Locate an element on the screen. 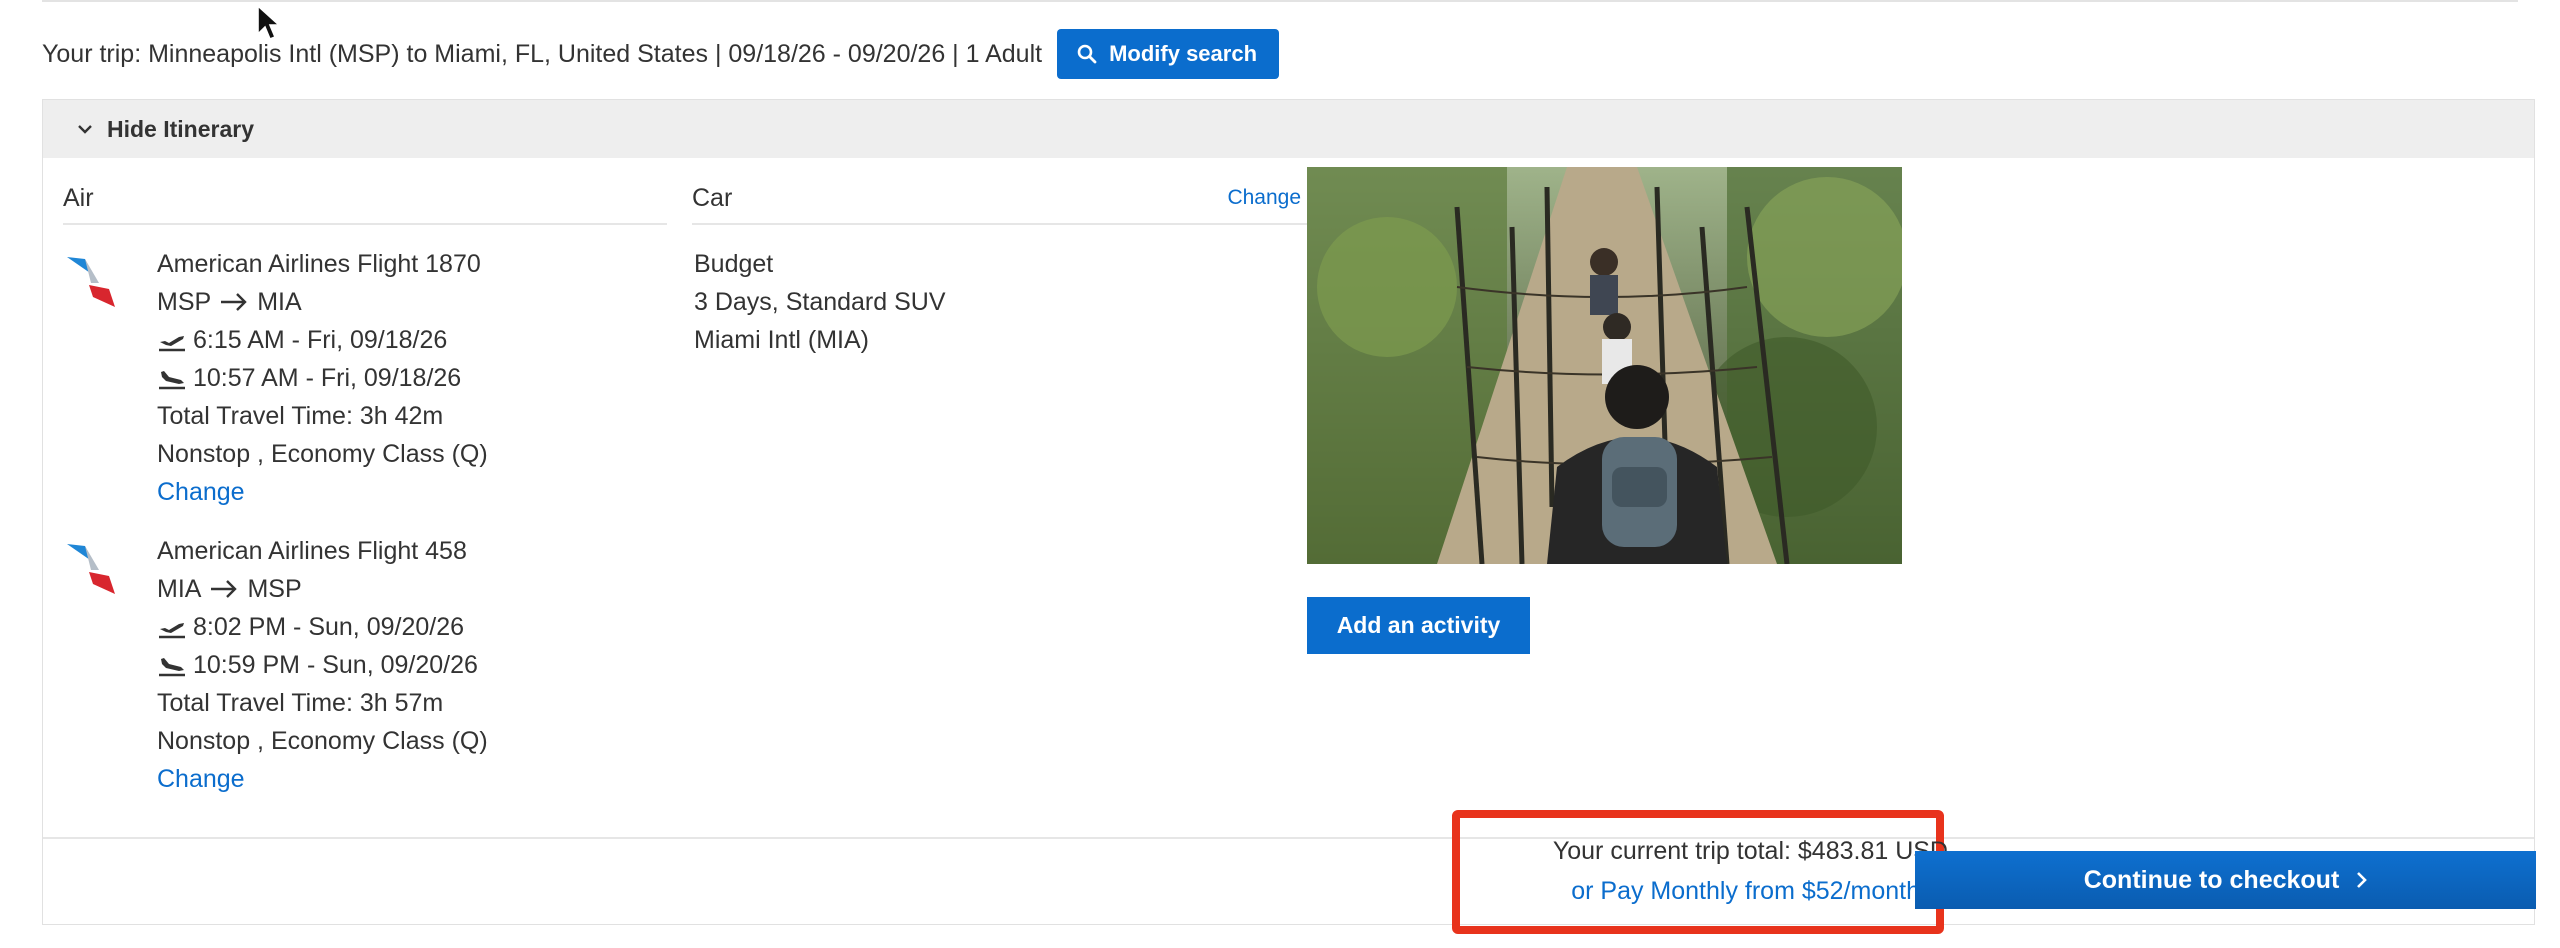 The image size is (2560, 948). search-icon is located at coordinates (1087, 54).